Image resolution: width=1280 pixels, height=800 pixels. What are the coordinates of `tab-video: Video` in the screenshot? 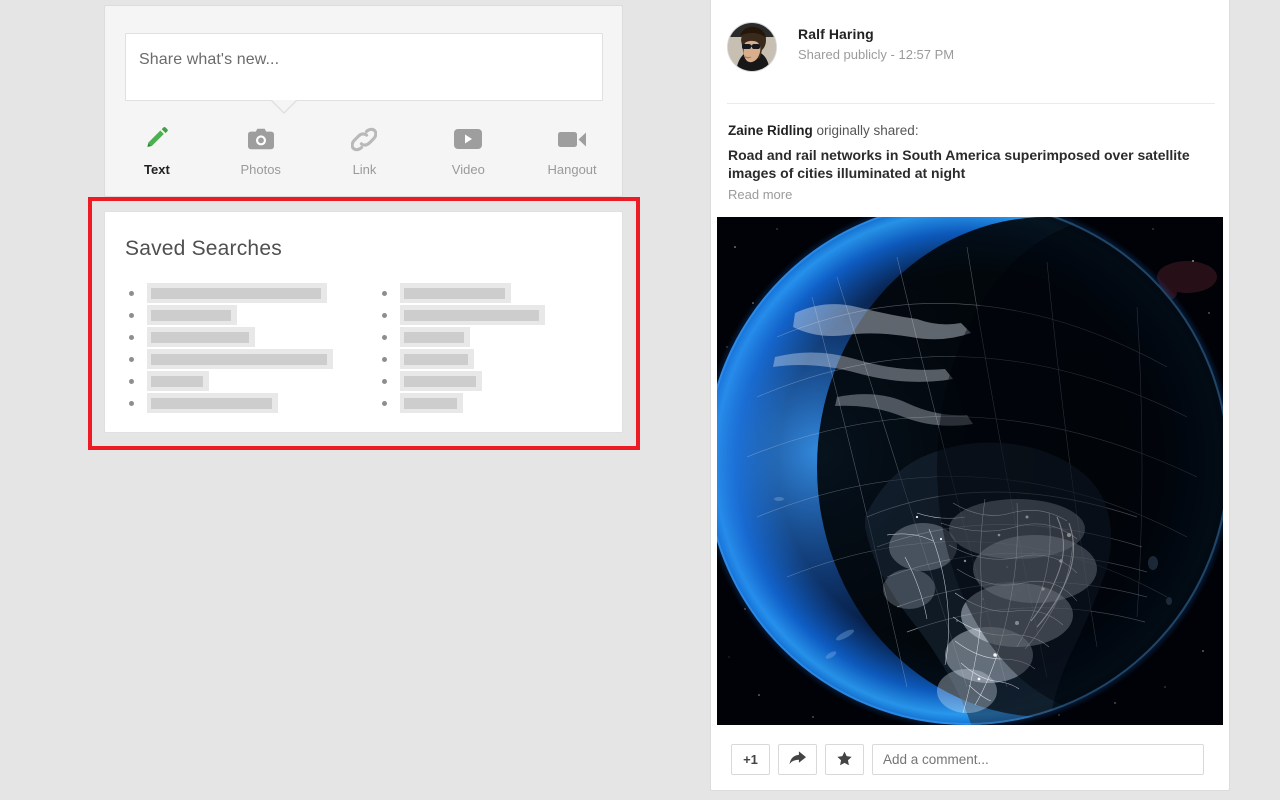 It's located at (468, 153).